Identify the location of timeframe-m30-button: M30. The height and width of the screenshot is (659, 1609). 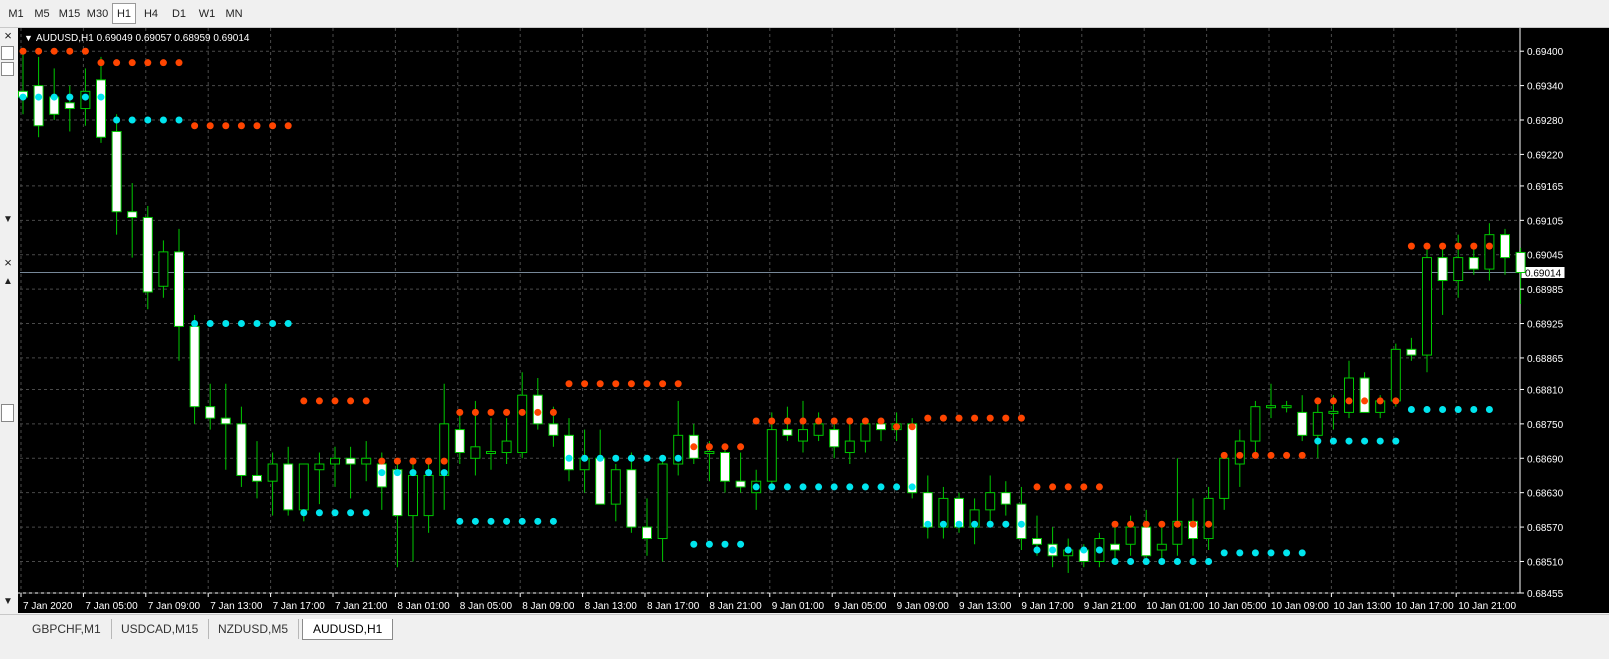
(97, 13).